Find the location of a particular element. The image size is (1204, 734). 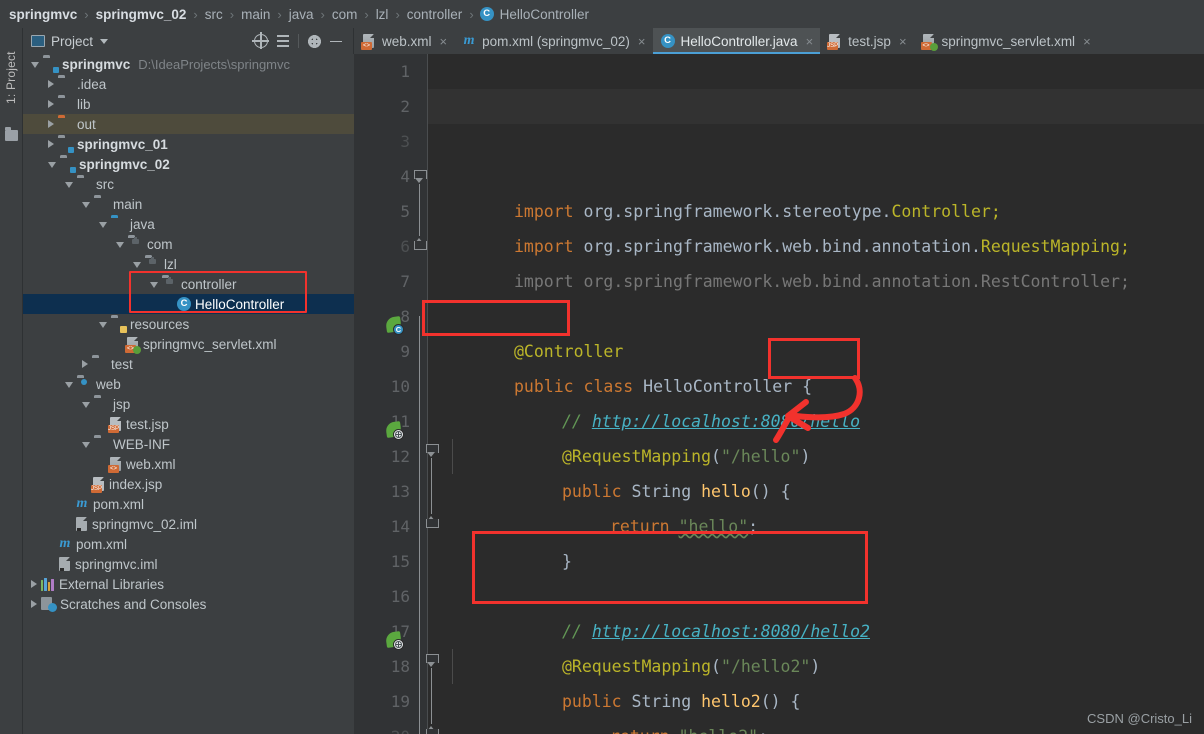

settings-button is located at coordinates (314, 41).